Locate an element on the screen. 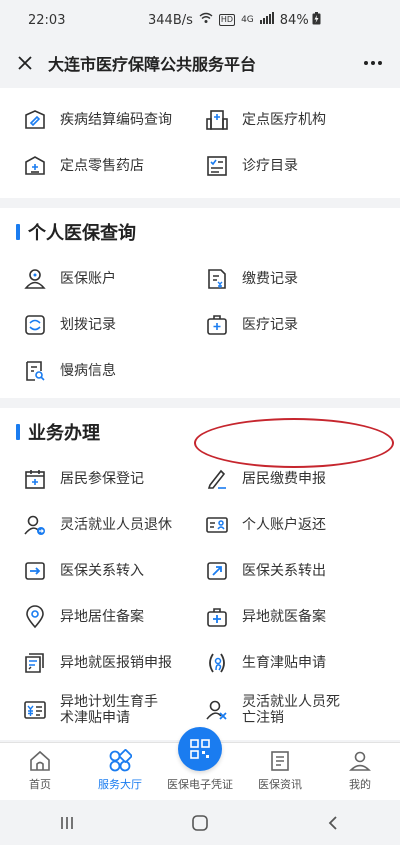 This screenshot has height=845, width=400. service-label: 定点零售药店 is located at coordinates (102, 166).